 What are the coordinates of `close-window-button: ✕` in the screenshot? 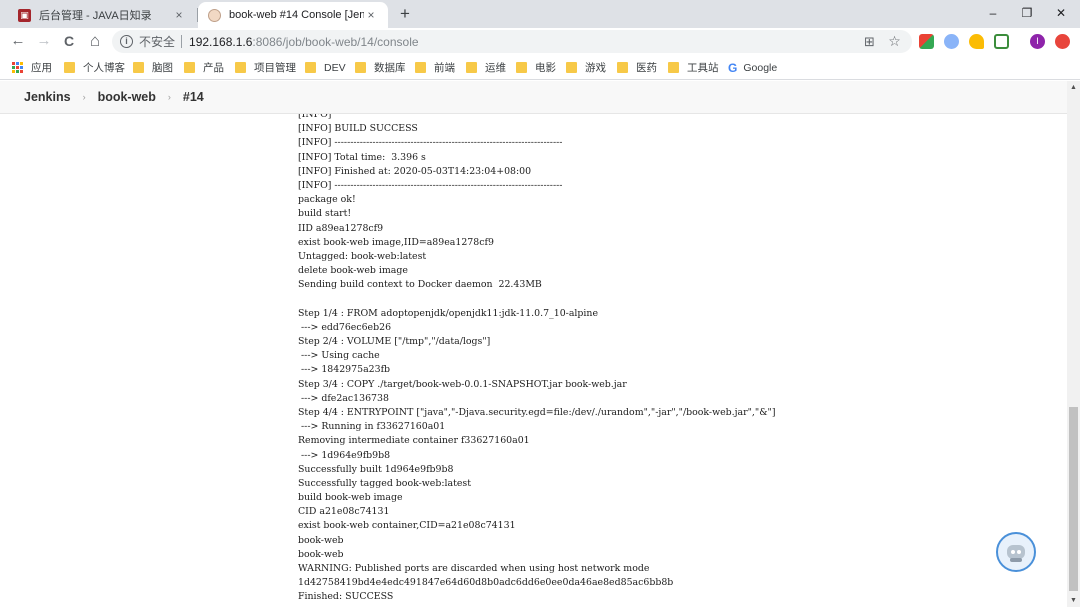 It's located at (1061, 13).